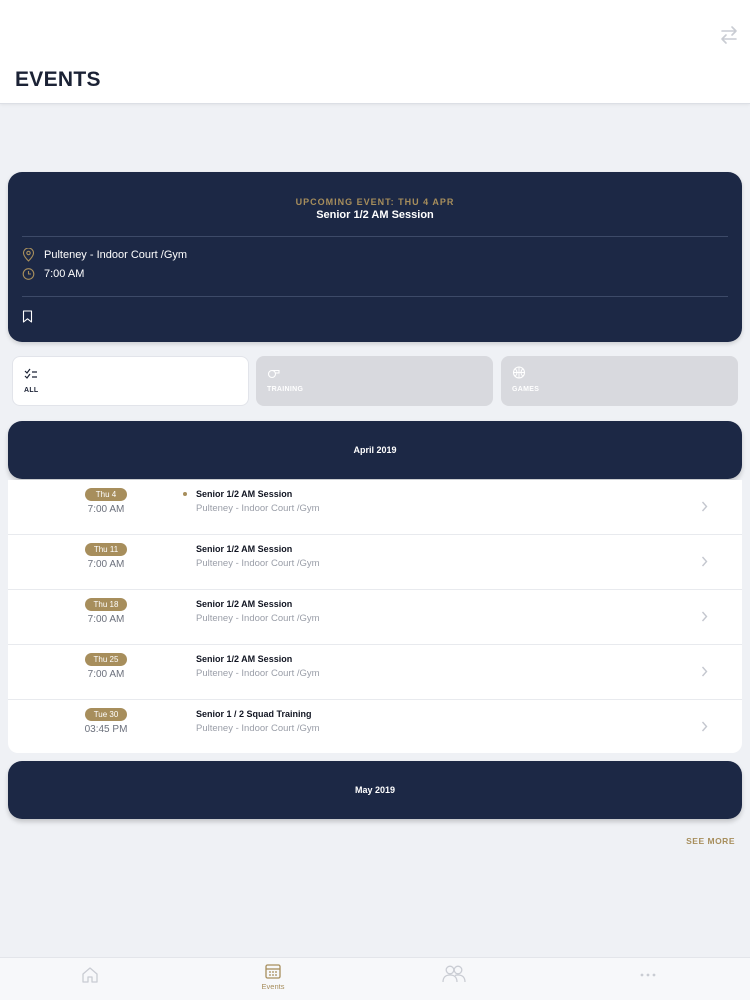  Describe the element at coordinates (106, 549) in the screenshot. I see `date-badge: Thu 11` at that location.